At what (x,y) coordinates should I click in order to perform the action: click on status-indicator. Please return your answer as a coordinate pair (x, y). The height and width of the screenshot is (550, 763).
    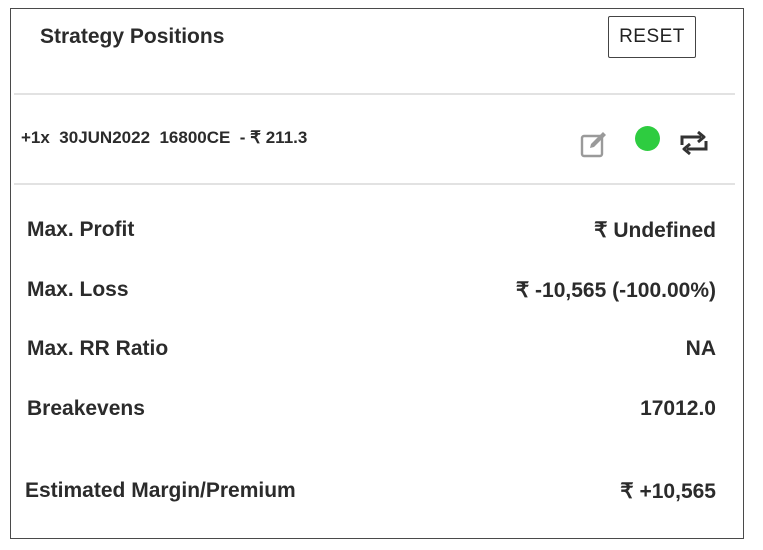
    Looking at the image, I should click on (647, 138).